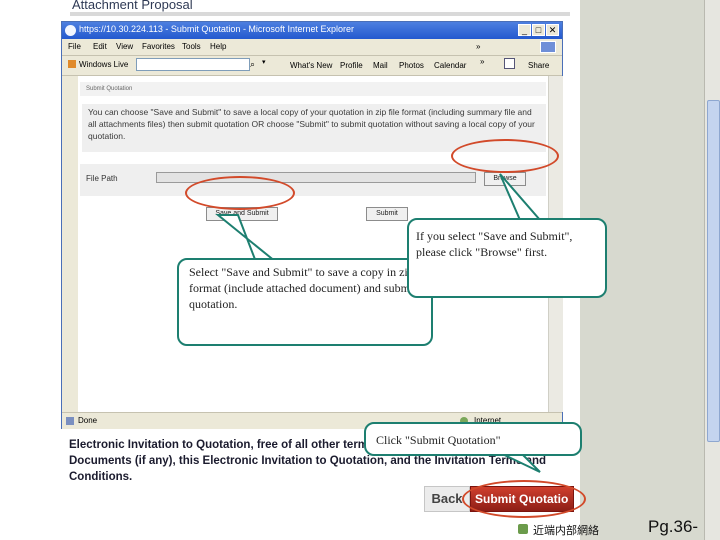  Describe the element at coordinates (240, 193) in the screenshot. I see `save-submit-highlight-ring` at that location.